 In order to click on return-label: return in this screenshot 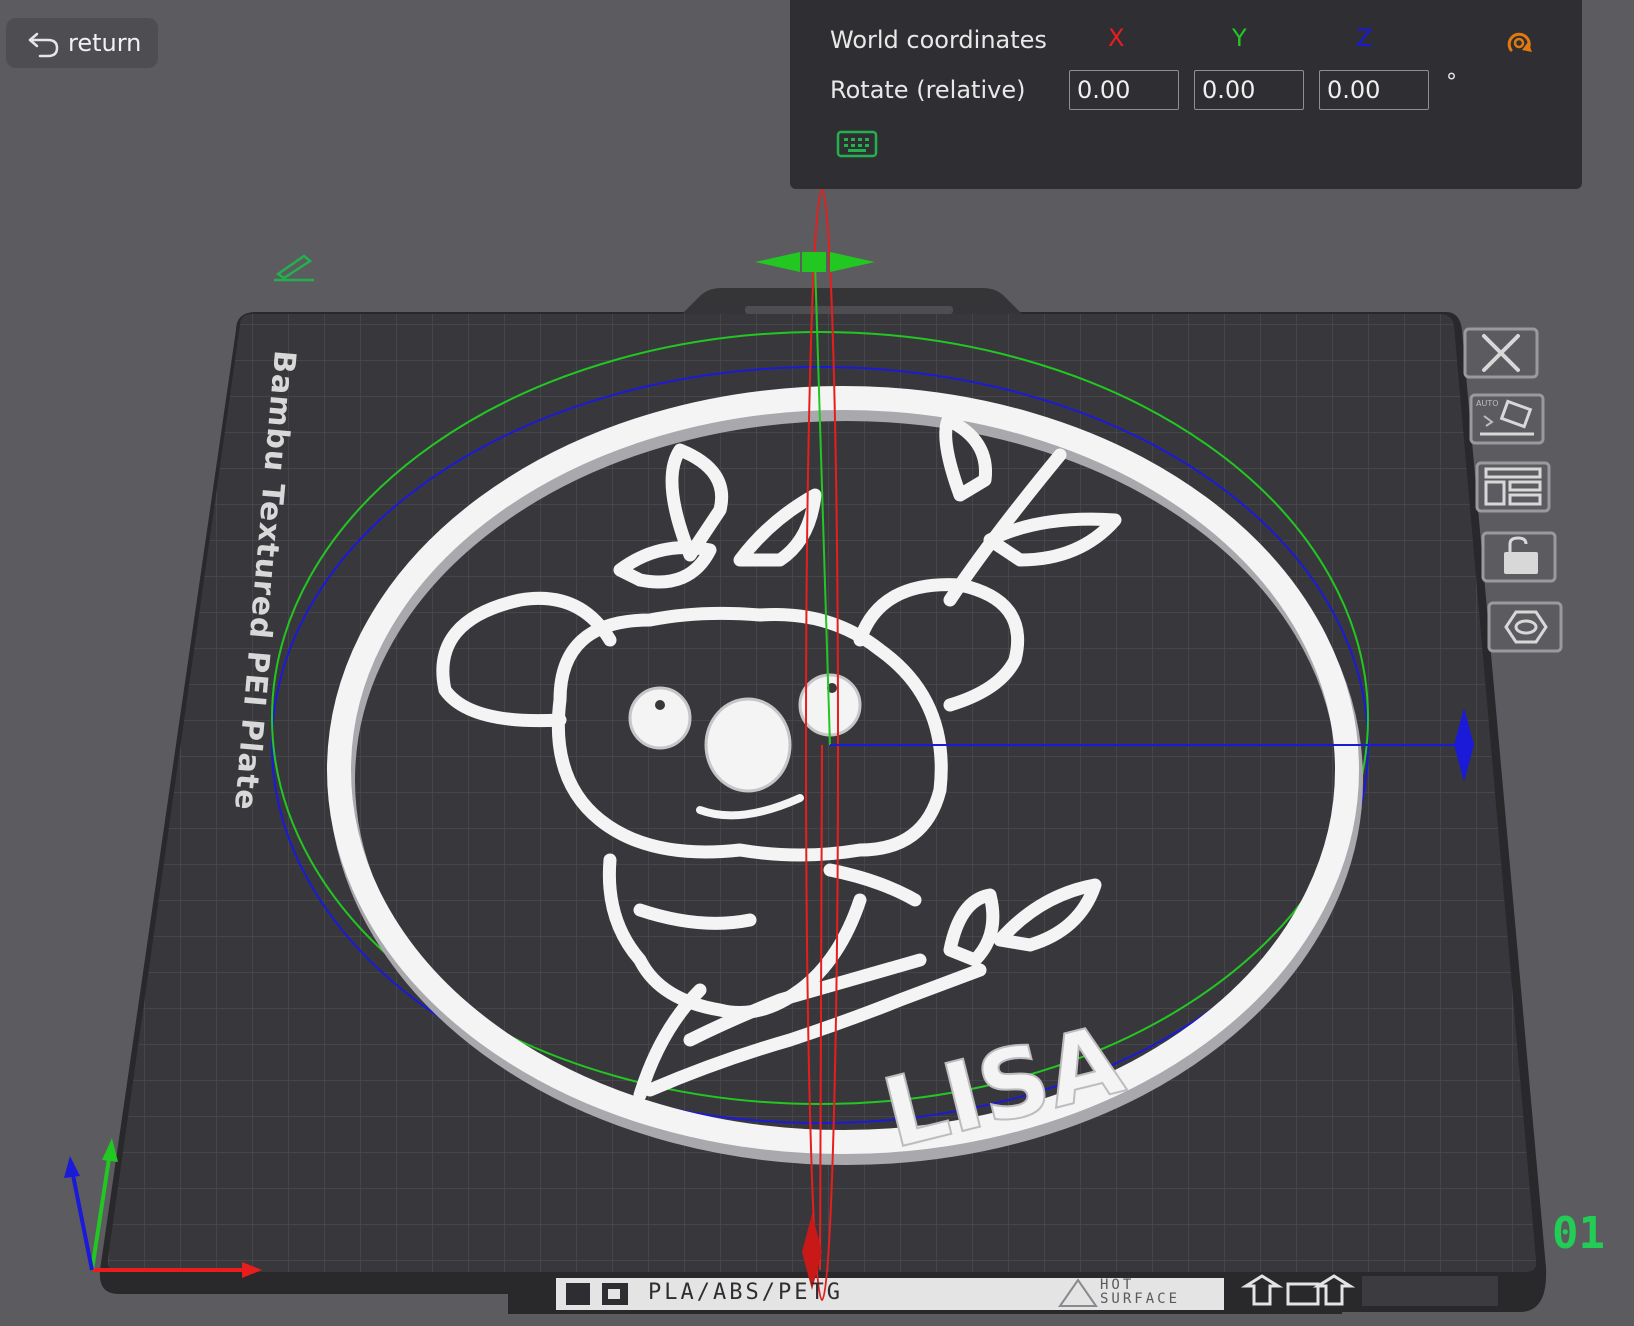, I will do `click(105, 43)`.